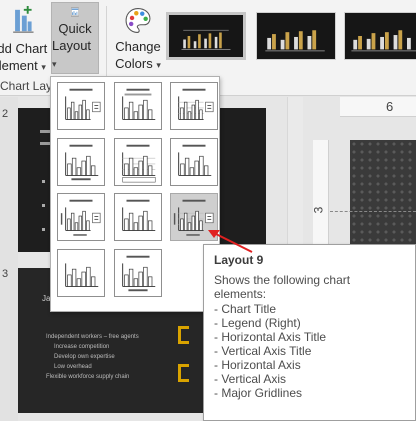  What do you see at coordinates (88, 377) in the screenshot?
I see `slide-bullet: Flexible workforce supply chain` at bounding box center [88, 377].